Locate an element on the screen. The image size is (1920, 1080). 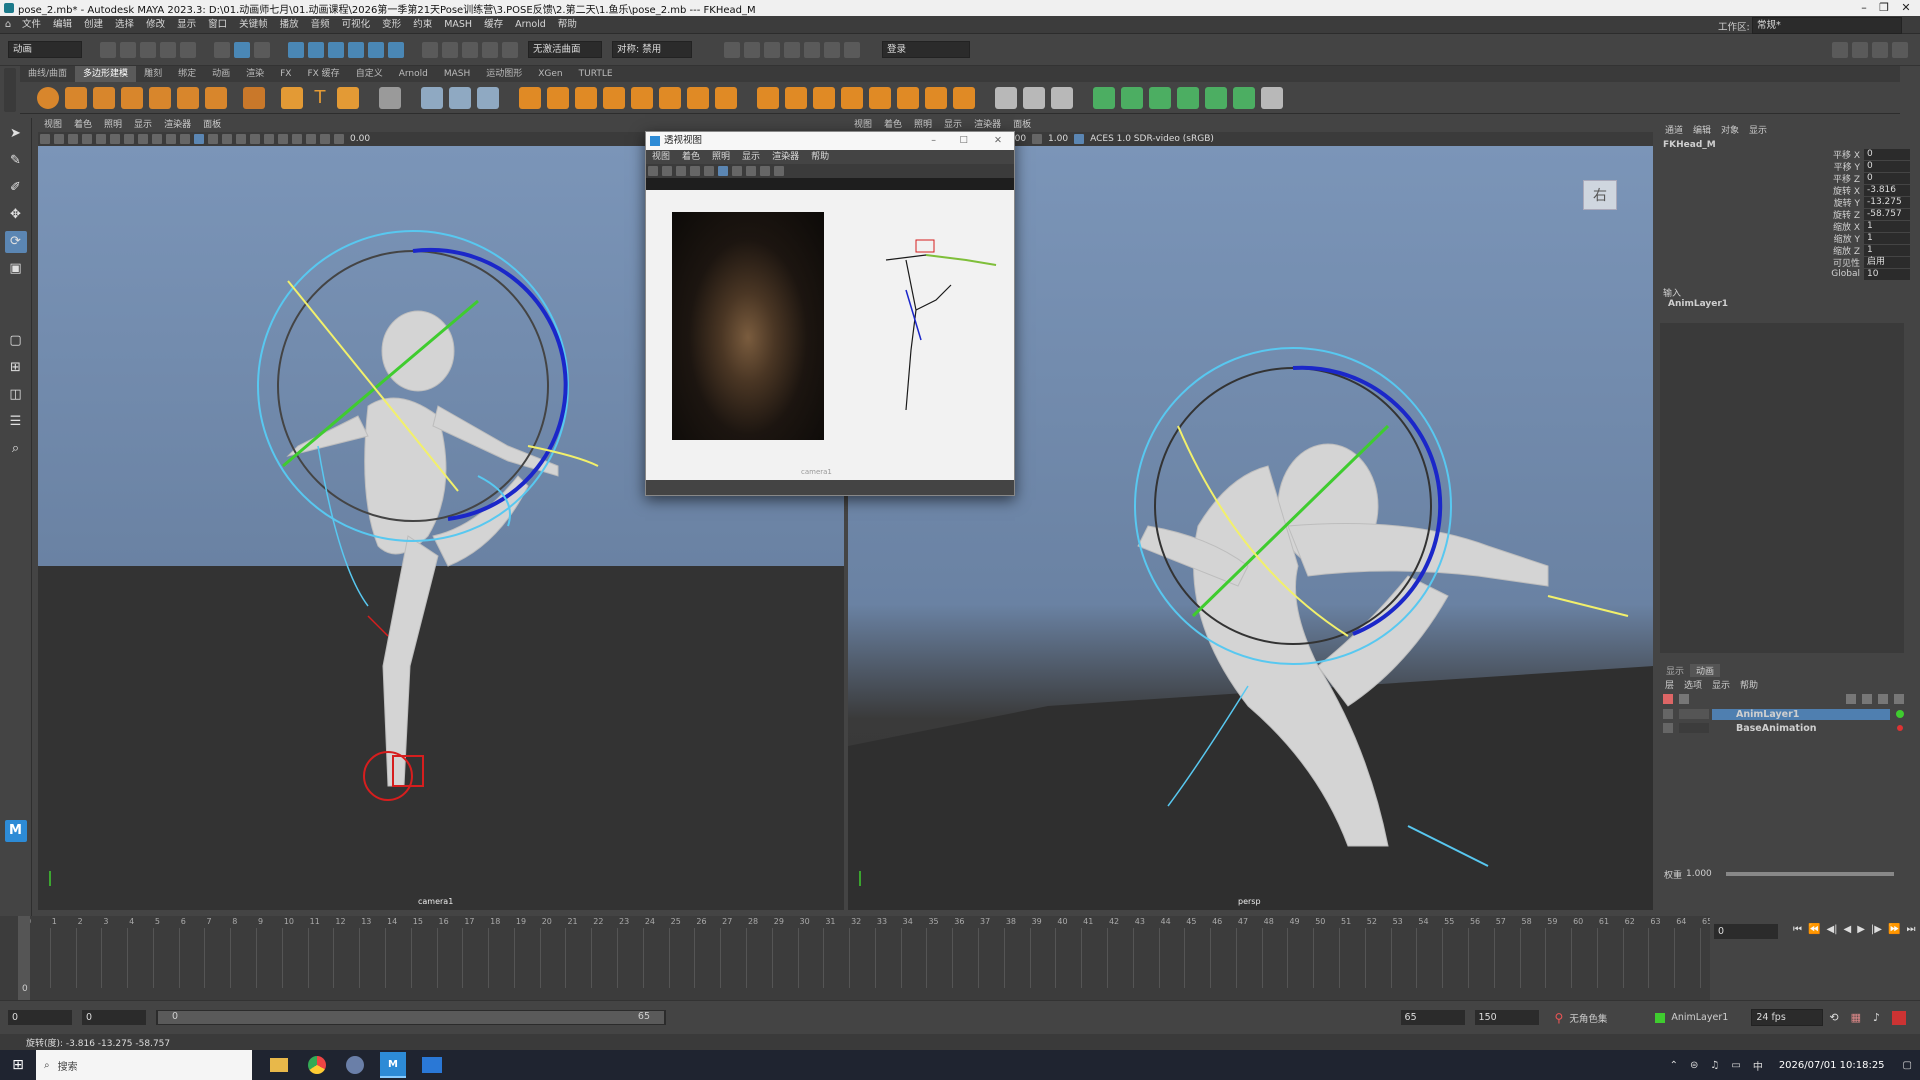
outliner-layout-icon: ☰ is located at coordinates (16, 422).